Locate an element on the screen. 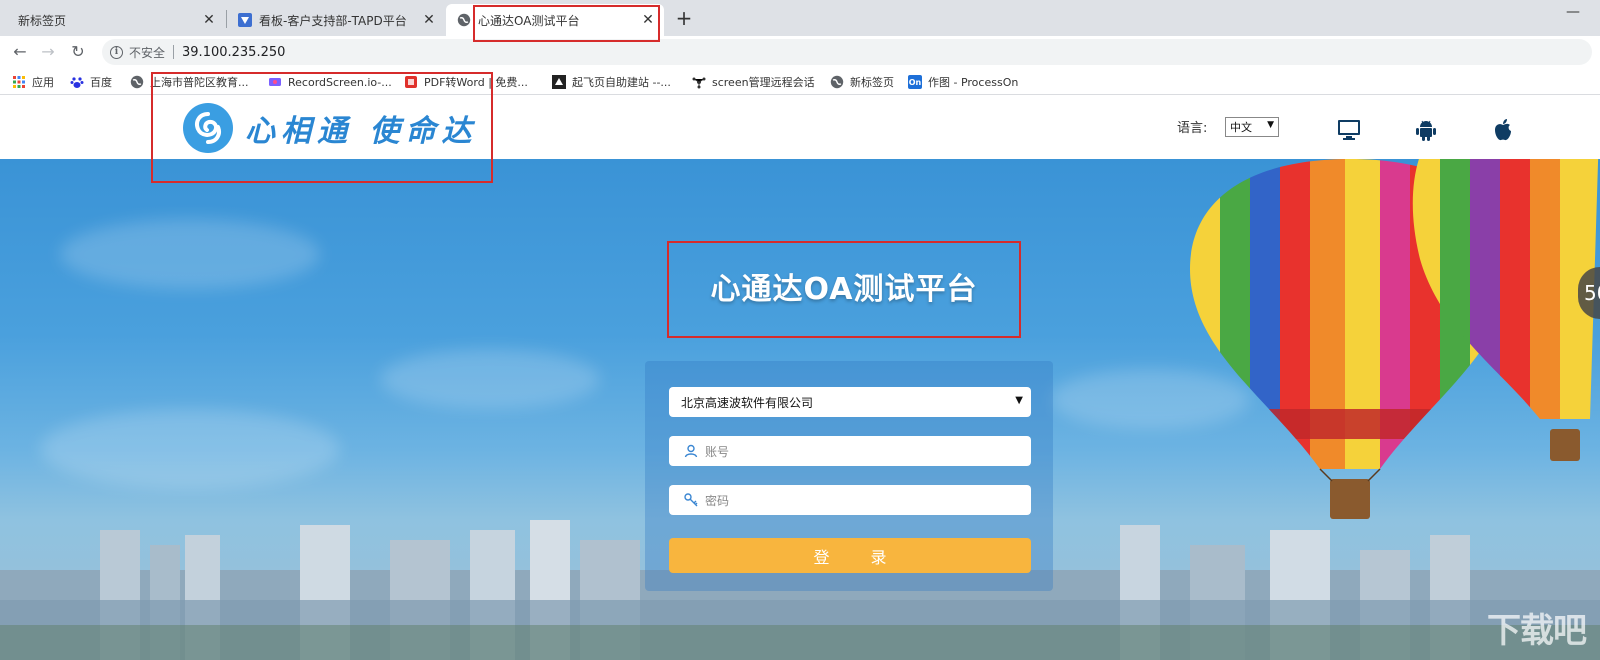  bookmark-apps: 应用 is located at coordinates (33, 82).